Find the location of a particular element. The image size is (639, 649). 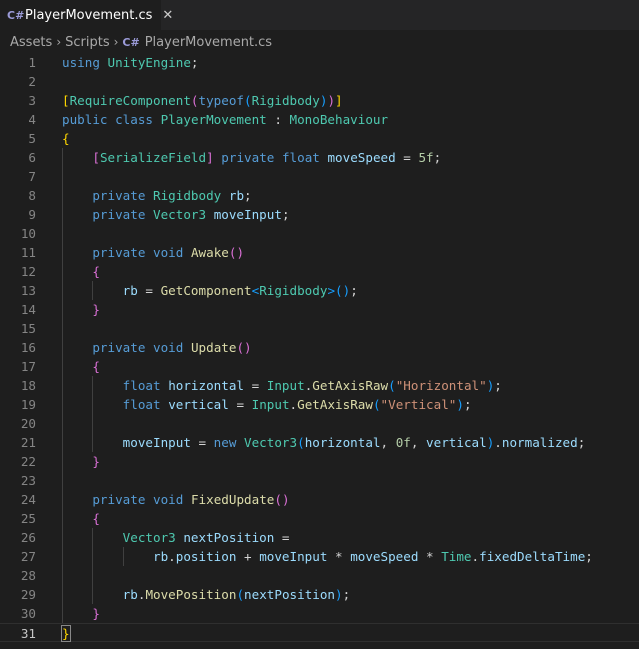

code-line: 26 Vector3 nextPosition = is located at coordinates (319, 537).